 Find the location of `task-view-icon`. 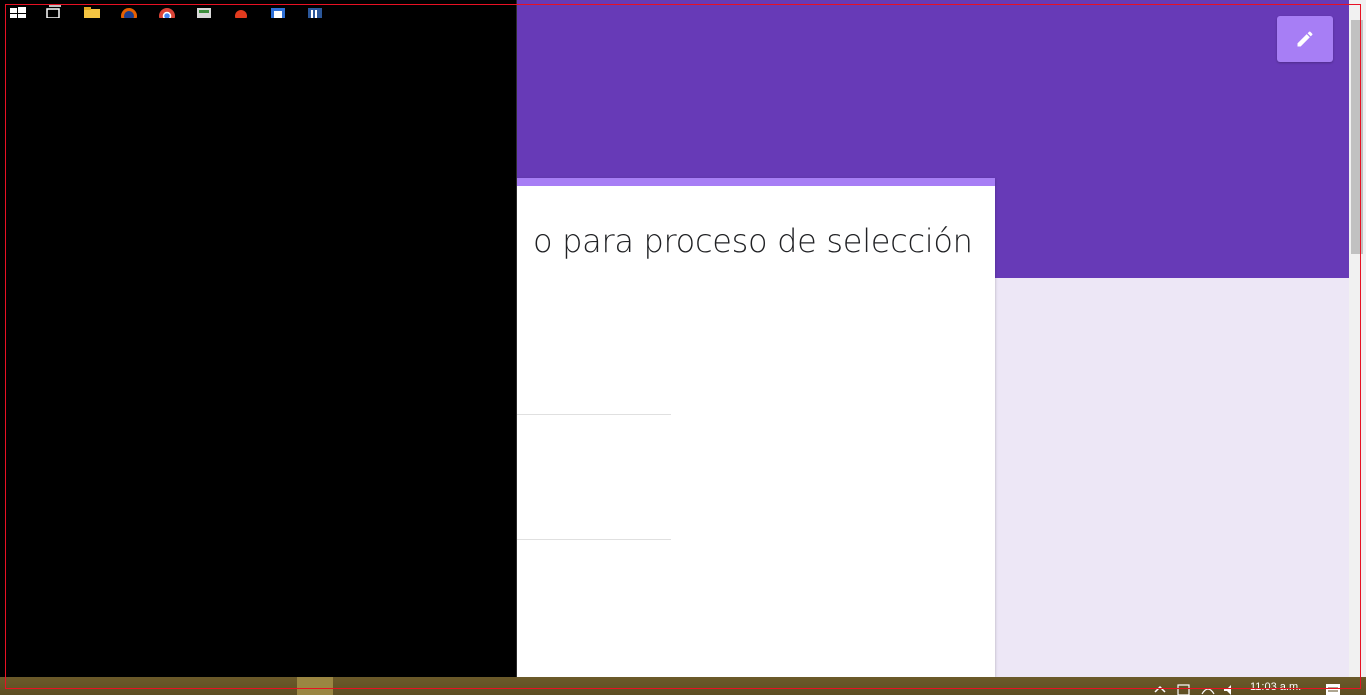

task-view-icon is located at coordinates (54, 11).